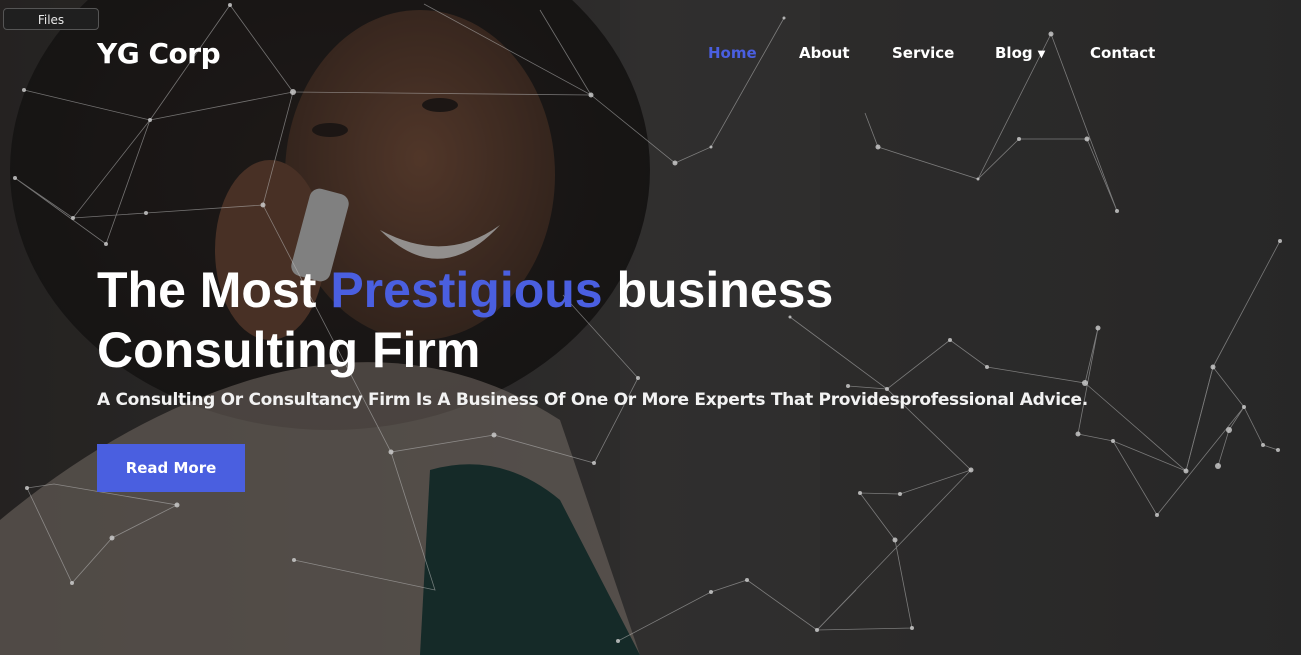 The height and width of the screenshot is (655, 1301). I want to click on headline-text: The Most, so click(214, 290).